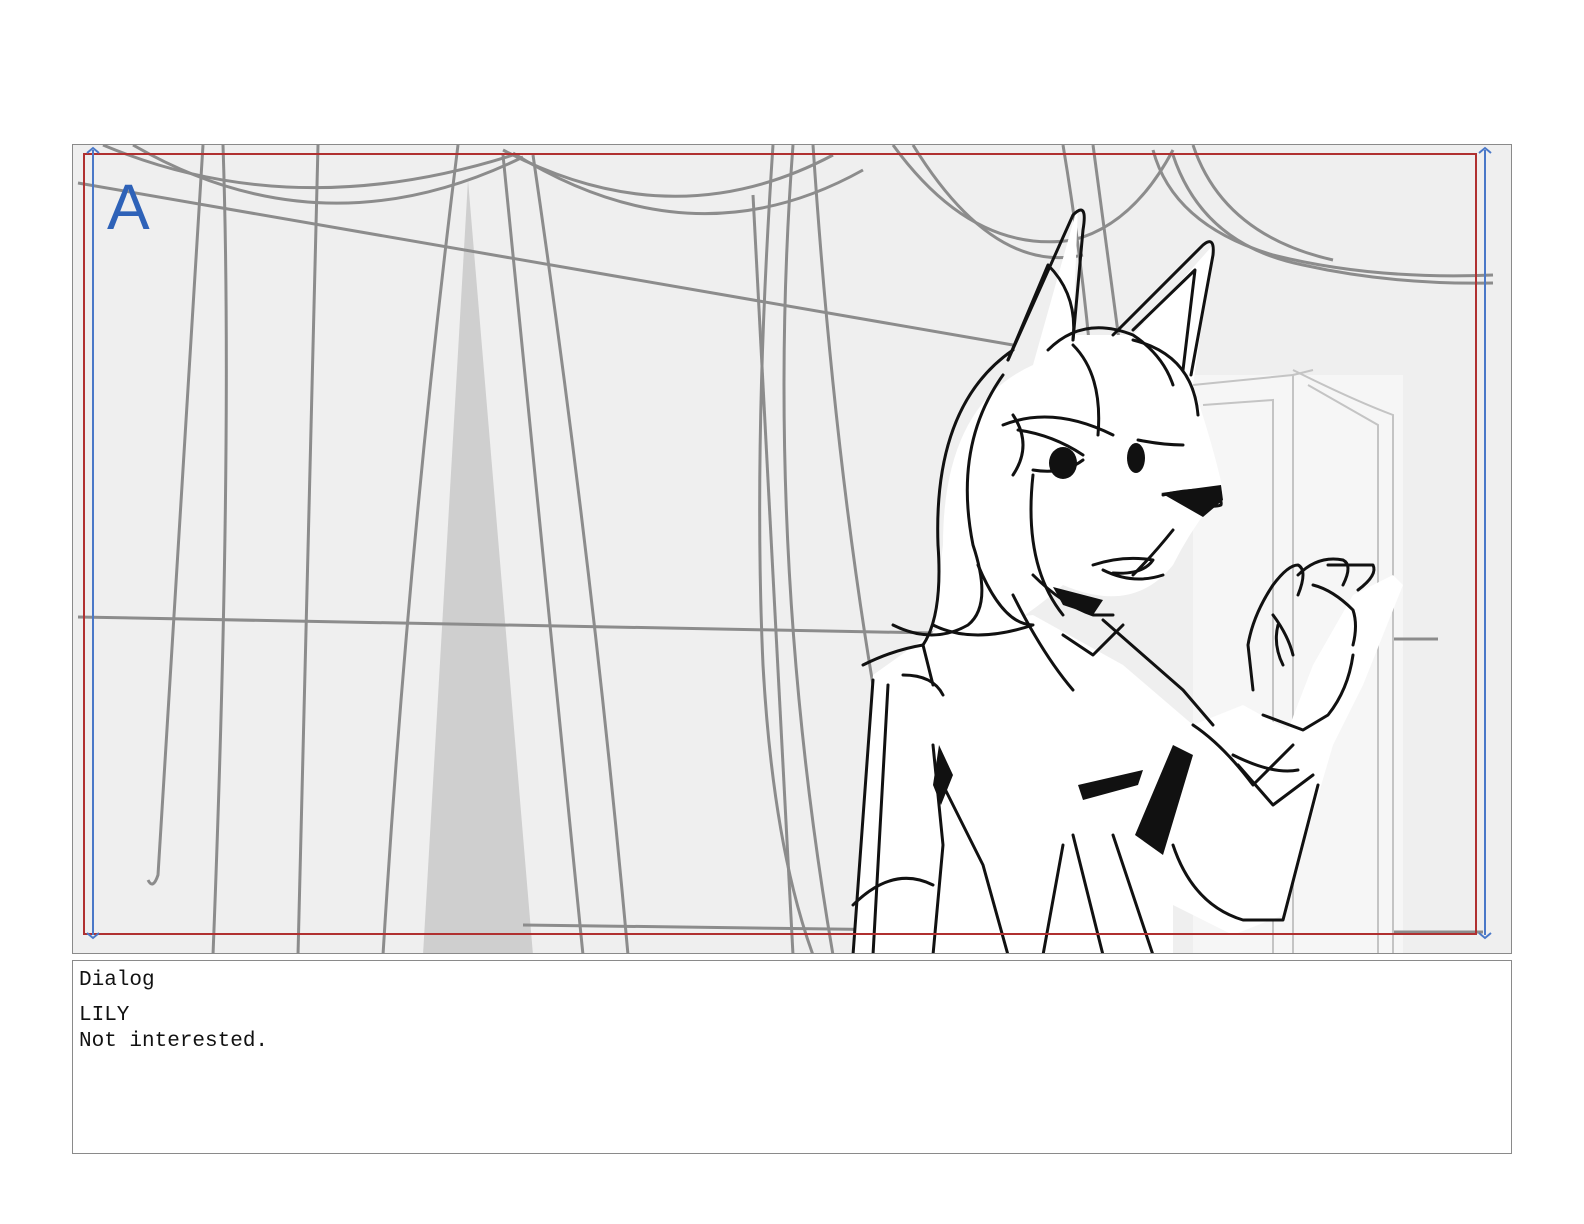  I want to click on dialog-box: Dialog LILY Not interested., so click(792, 1057).